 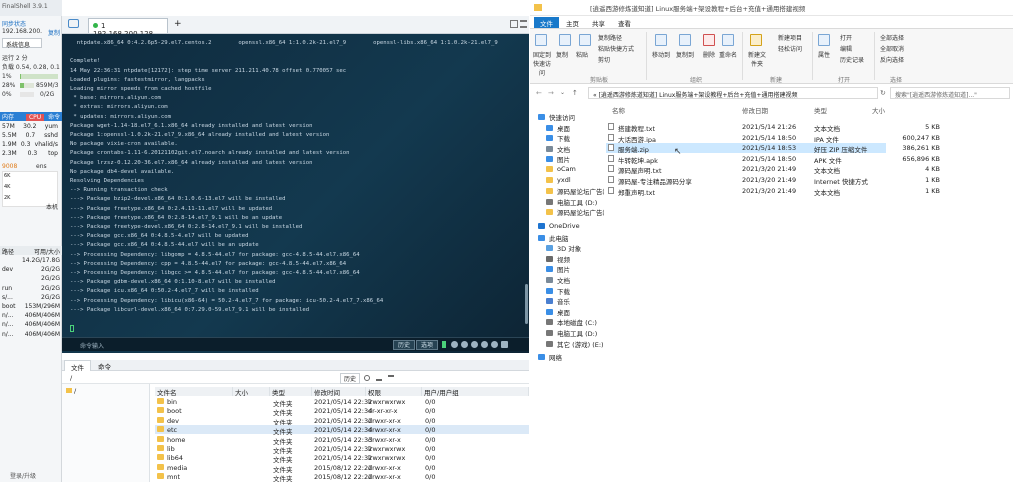 What do you see at coordinates (846, 48) in the screenshot?
I see `edit-button: 编辑` at bounding box center [846, 48].